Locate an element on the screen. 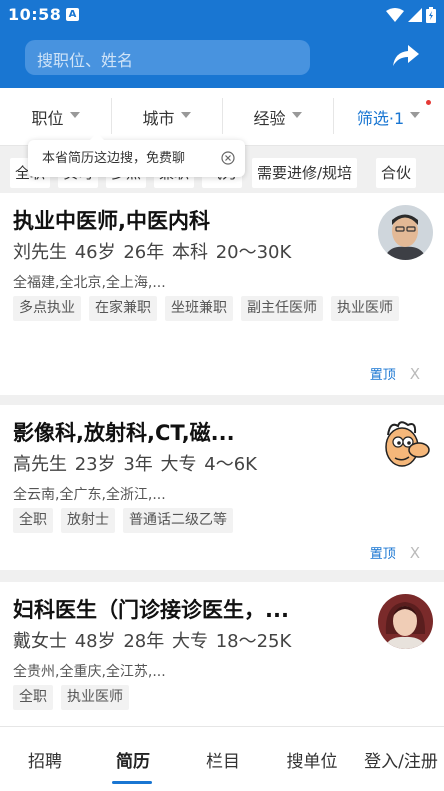  share-icon is located at coordinates (406, 55).